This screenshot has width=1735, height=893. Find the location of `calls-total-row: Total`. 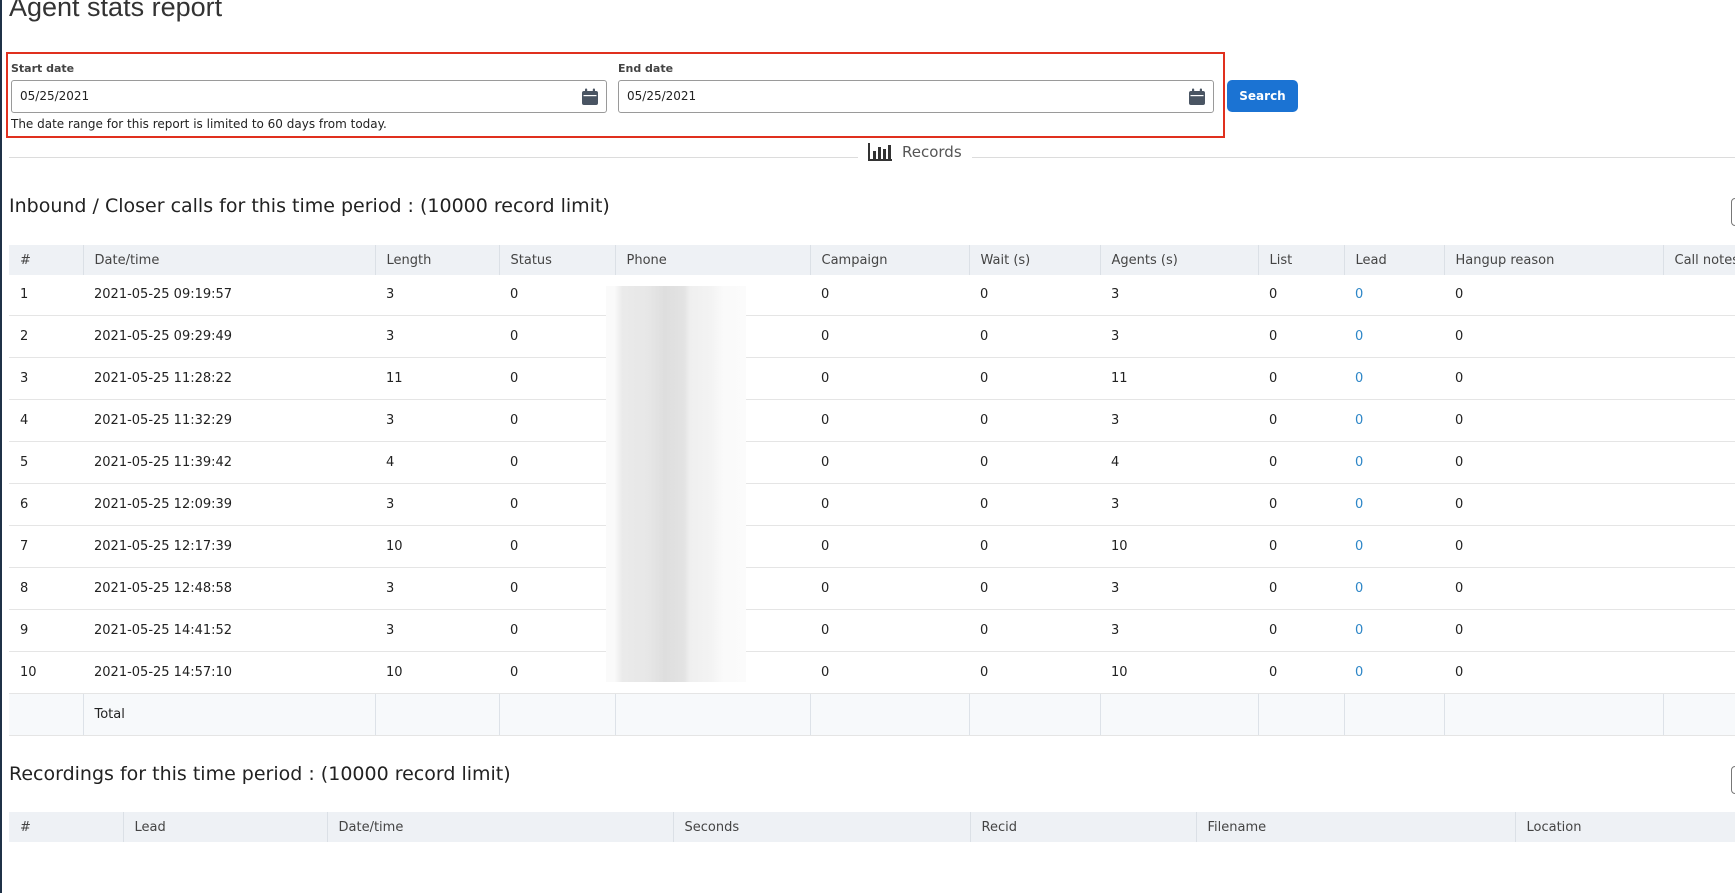

calls-total-row: Total is located at coordinates (872, 714).